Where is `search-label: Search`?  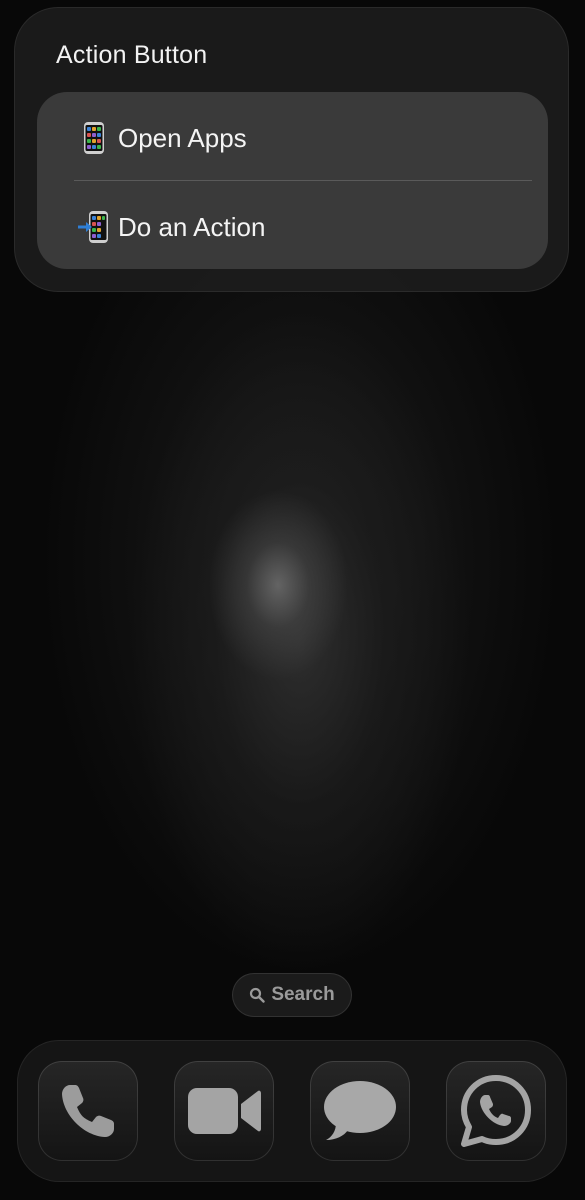
search-label: Search is located at coordinates (303, 994).